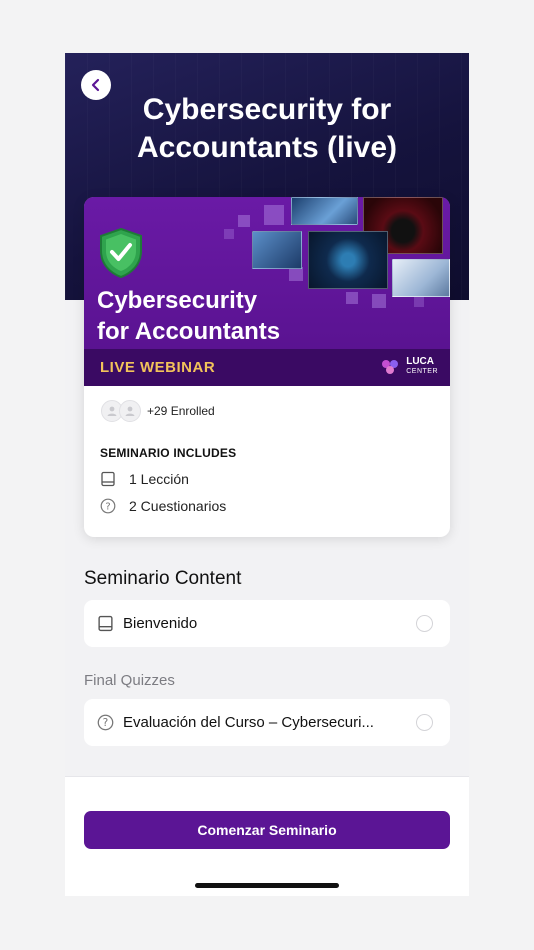  I want to click on photo-laptop, so click(277, 250).